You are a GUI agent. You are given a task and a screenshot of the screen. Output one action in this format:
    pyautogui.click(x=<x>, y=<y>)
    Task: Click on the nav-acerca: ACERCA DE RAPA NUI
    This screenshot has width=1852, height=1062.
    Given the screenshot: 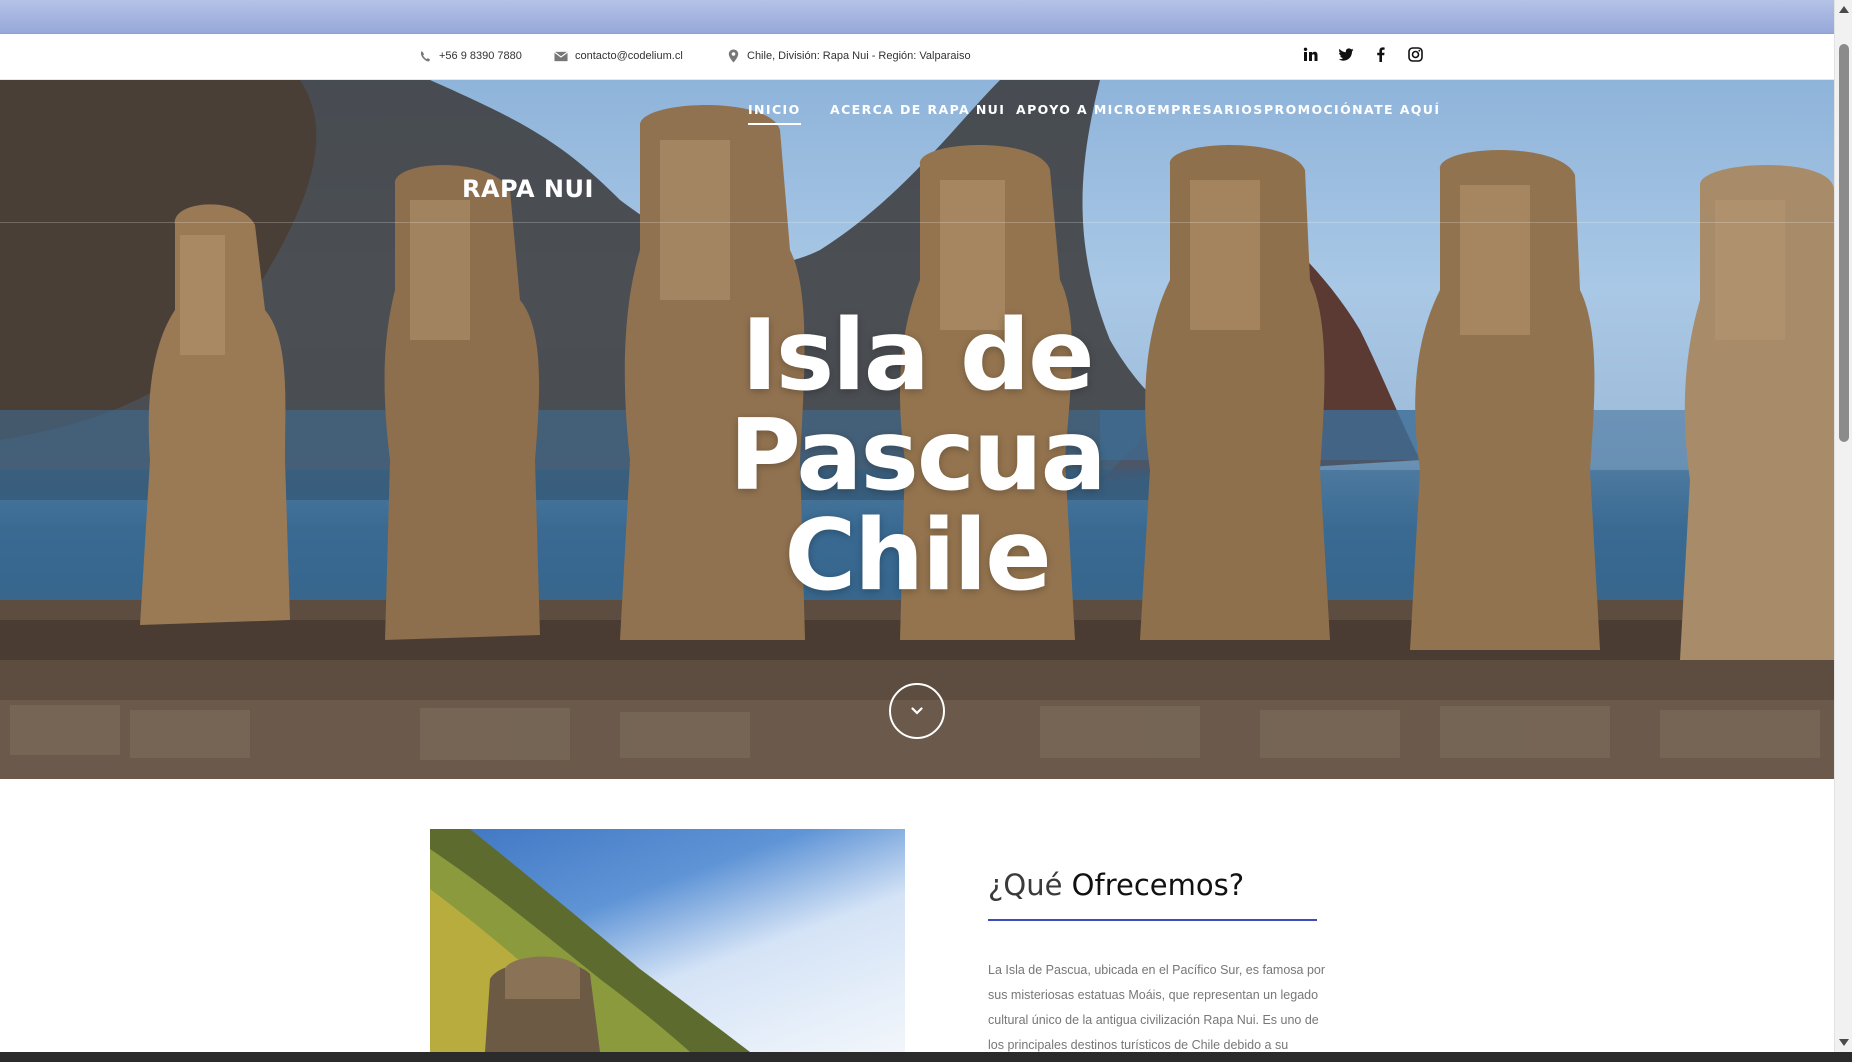 What is the action you would take?
    pyautogui.click(x=917, y=109)
    